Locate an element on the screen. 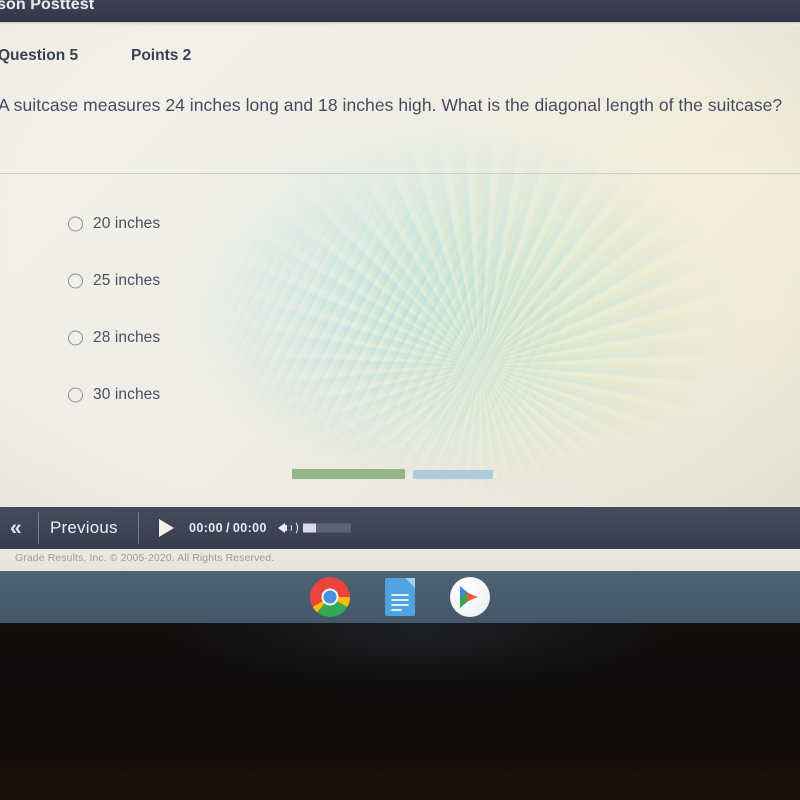  volume-slider is located at coordinates (327, 528).